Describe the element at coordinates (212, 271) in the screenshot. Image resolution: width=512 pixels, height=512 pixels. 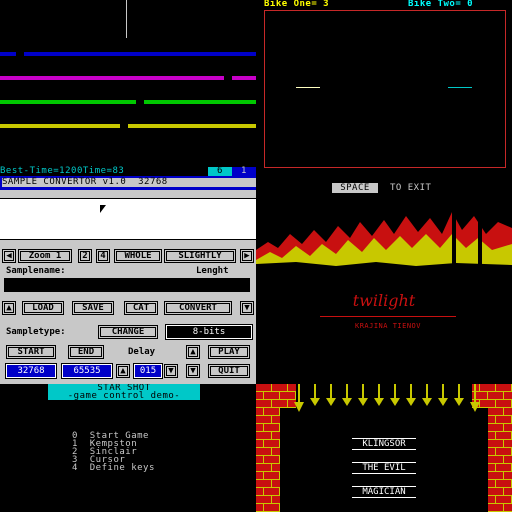
I see `length-label: Lenght` at that location.